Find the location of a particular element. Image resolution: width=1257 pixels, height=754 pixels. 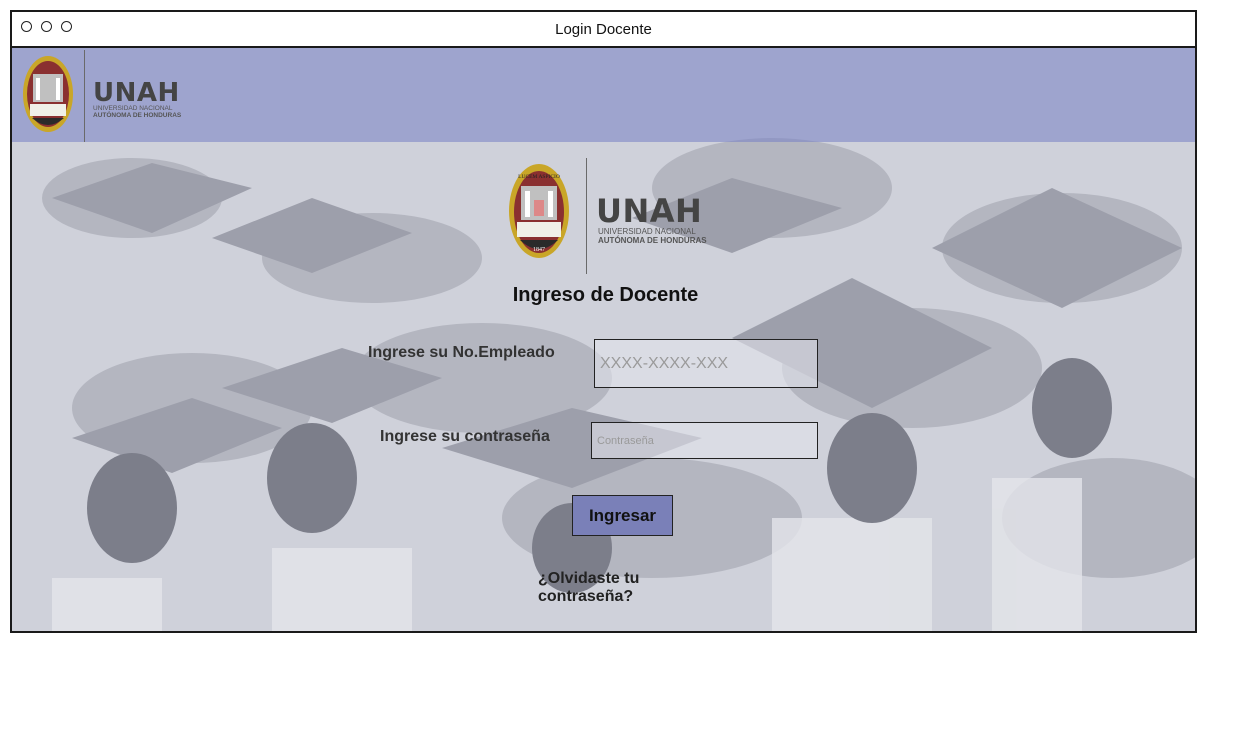

password-label: Ingrese su contraseña is located at coordinates (465, 436).